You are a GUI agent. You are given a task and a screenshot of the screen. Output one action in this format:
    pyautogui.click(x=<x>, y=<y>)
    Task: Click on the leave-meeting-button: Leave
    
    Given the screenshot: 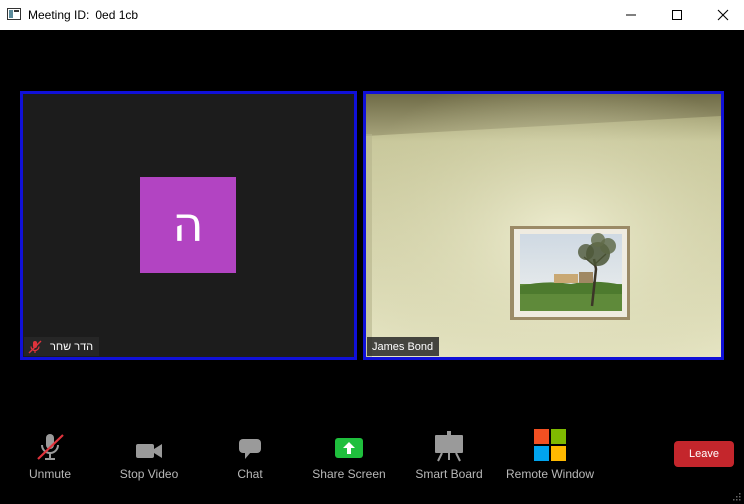 What is the action you would take?
    pyautogui.click(x=704, y=454)
    